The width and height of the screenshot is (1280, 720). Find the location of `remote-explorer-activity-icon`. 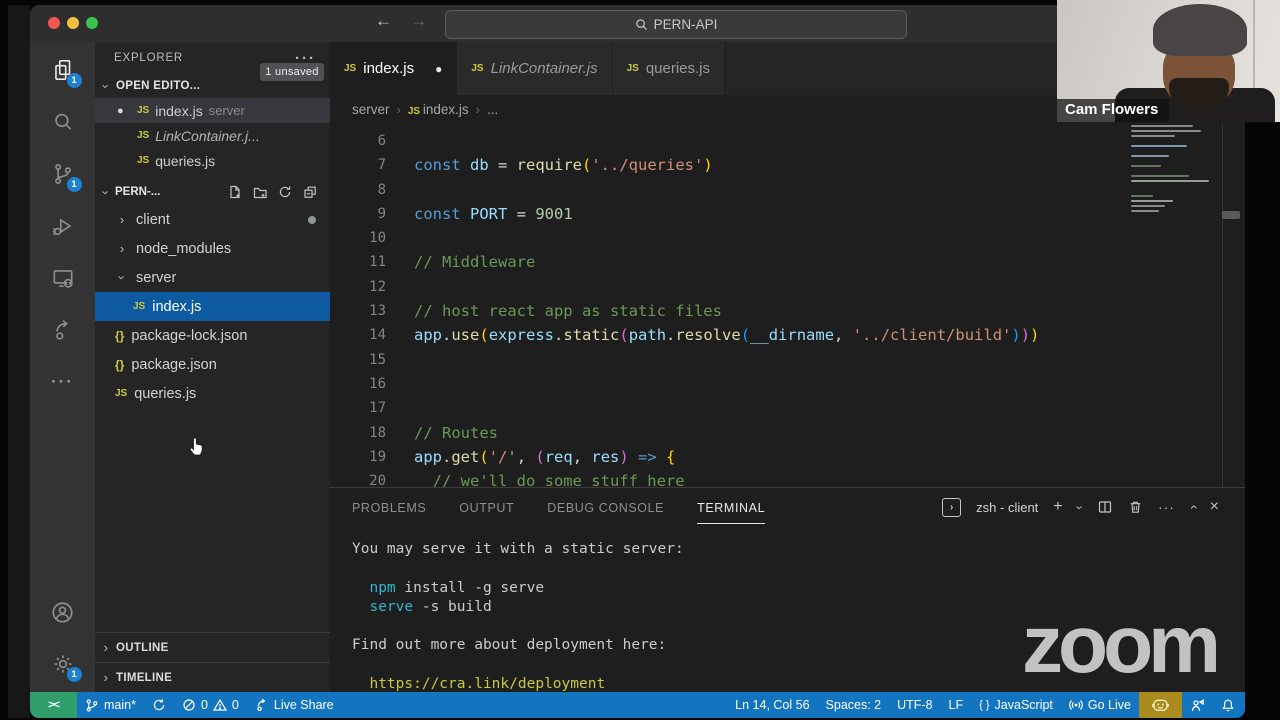

remote-explorer-activity-icon is located at coordinates (63, 278).